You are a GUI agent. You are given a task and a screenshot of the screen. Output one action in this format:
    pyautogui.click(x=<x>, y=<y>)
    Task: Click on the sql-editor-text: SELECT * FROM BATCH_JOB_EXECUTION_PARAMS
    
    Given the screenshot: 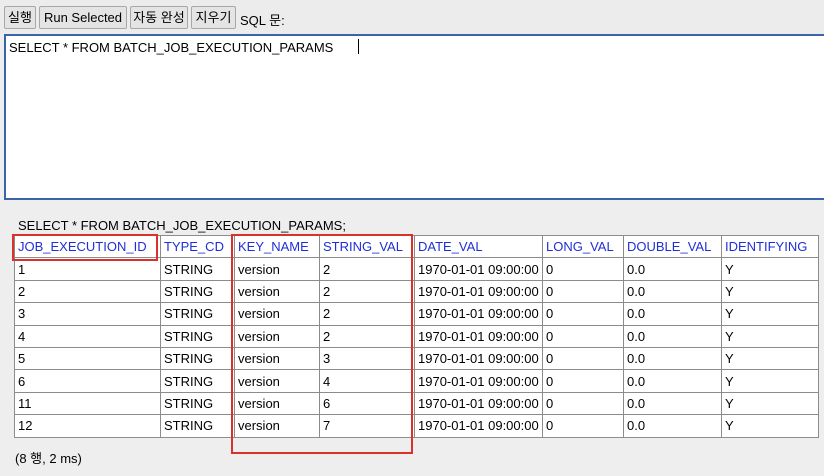 What is the action you would take?
    pyautogui.click(x=171, y=47)
    